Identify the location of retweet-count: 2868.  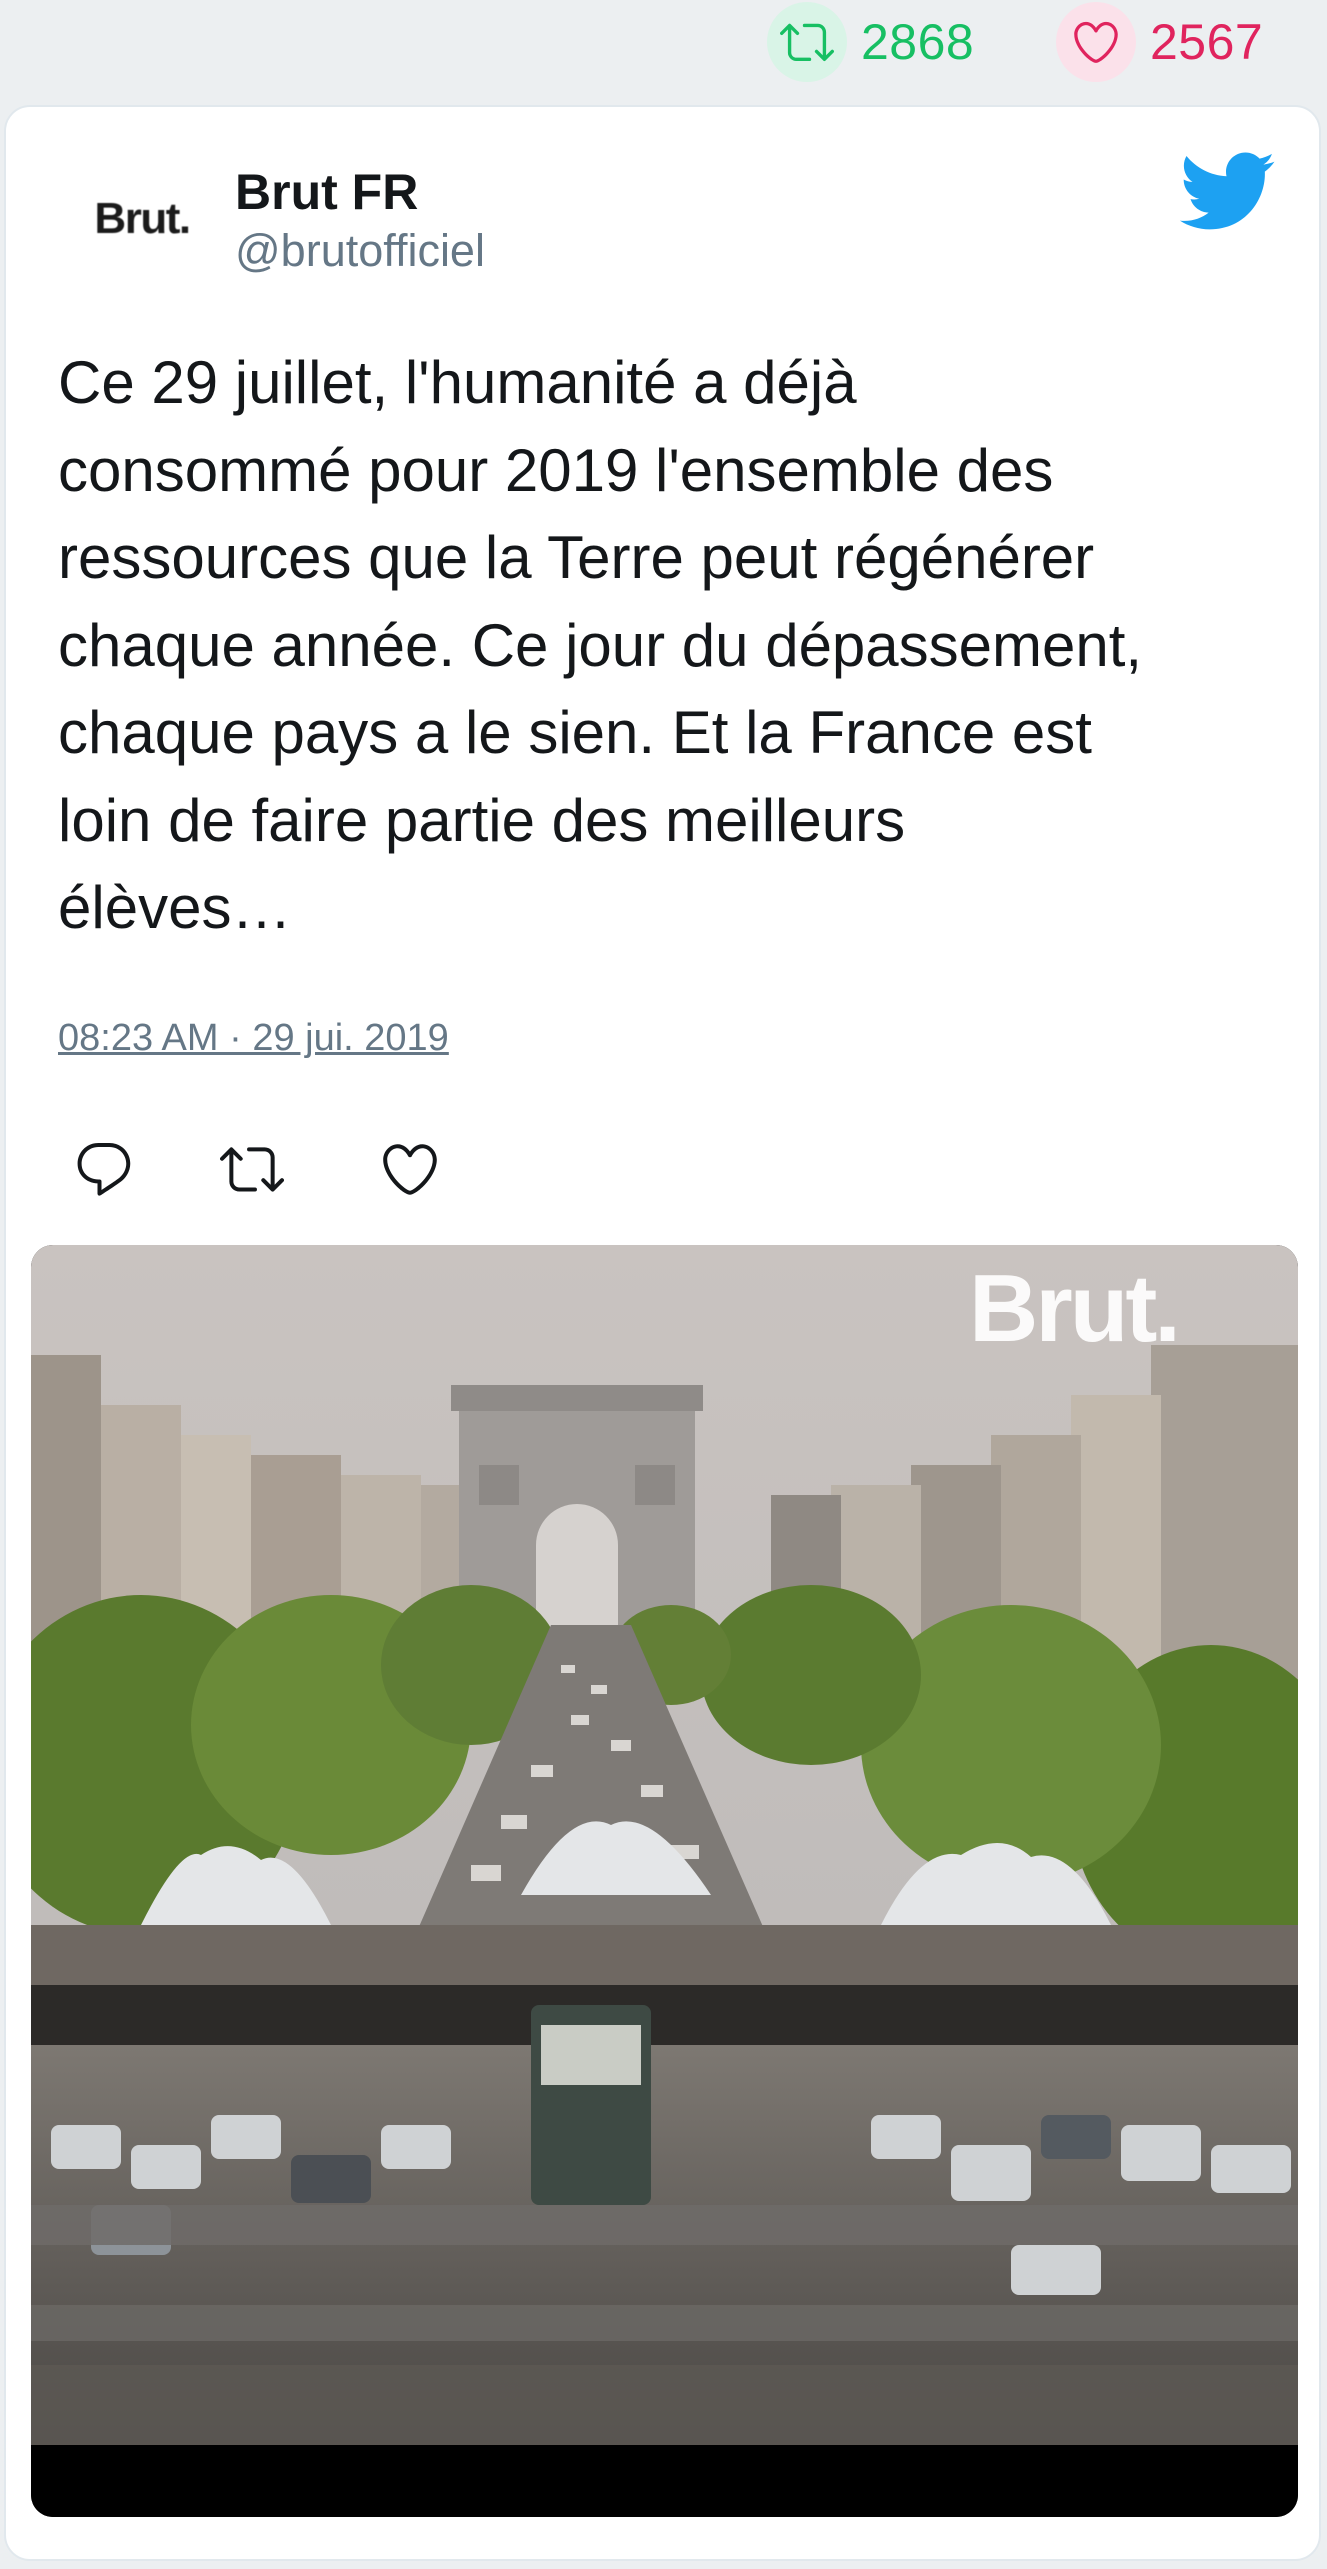
(871, 42).